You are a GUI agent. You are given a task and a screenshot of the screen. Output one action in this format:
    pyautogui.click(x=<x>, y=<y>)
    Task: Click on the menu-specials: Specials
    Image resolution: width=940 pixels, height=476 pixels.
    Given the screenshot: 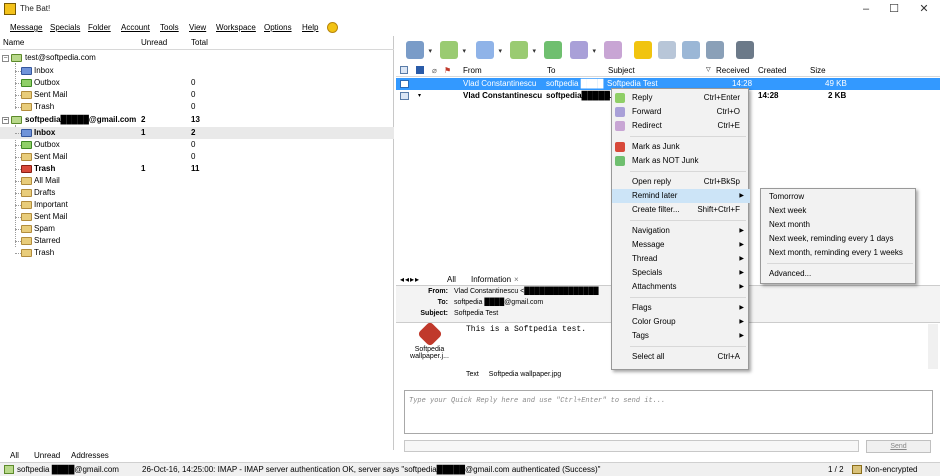 What is the action you would take?
    pyautogui.click(x=65, y=27)
    